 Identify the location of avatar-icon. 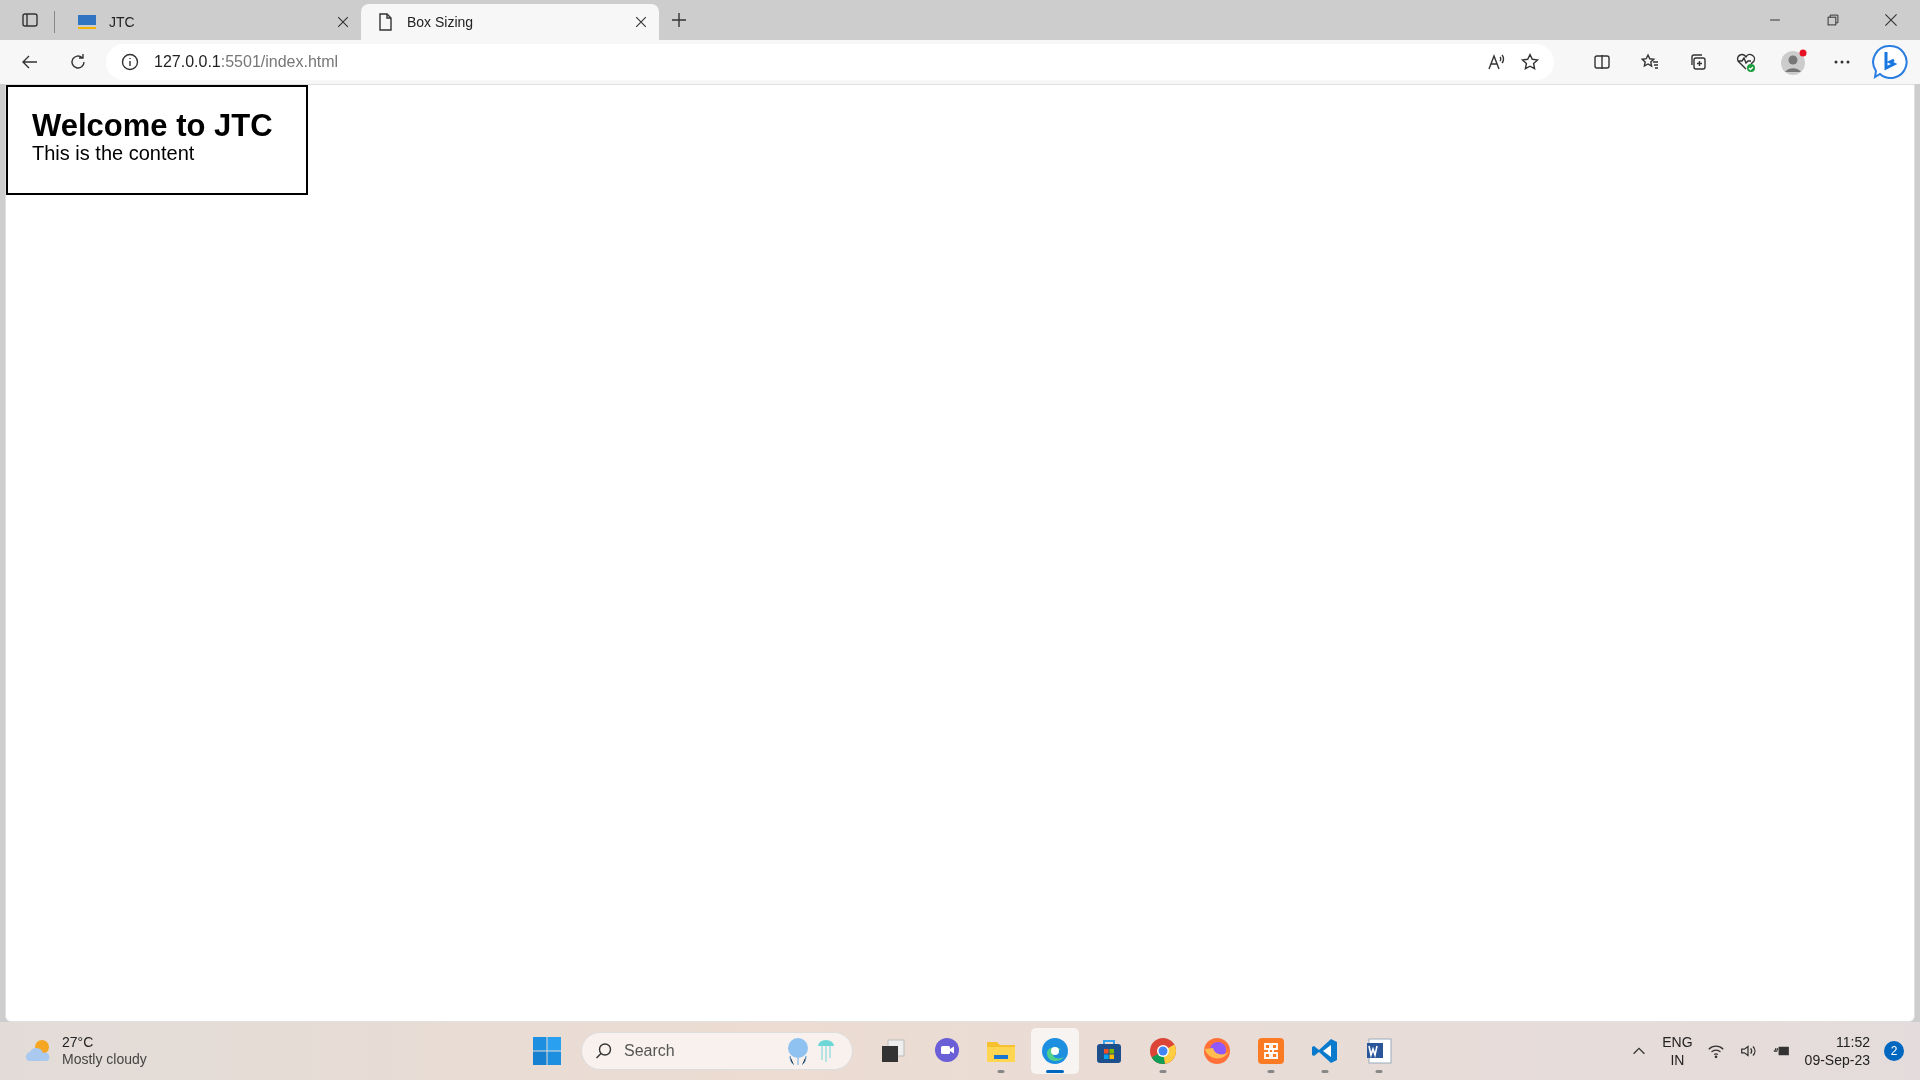
(1794, 62).